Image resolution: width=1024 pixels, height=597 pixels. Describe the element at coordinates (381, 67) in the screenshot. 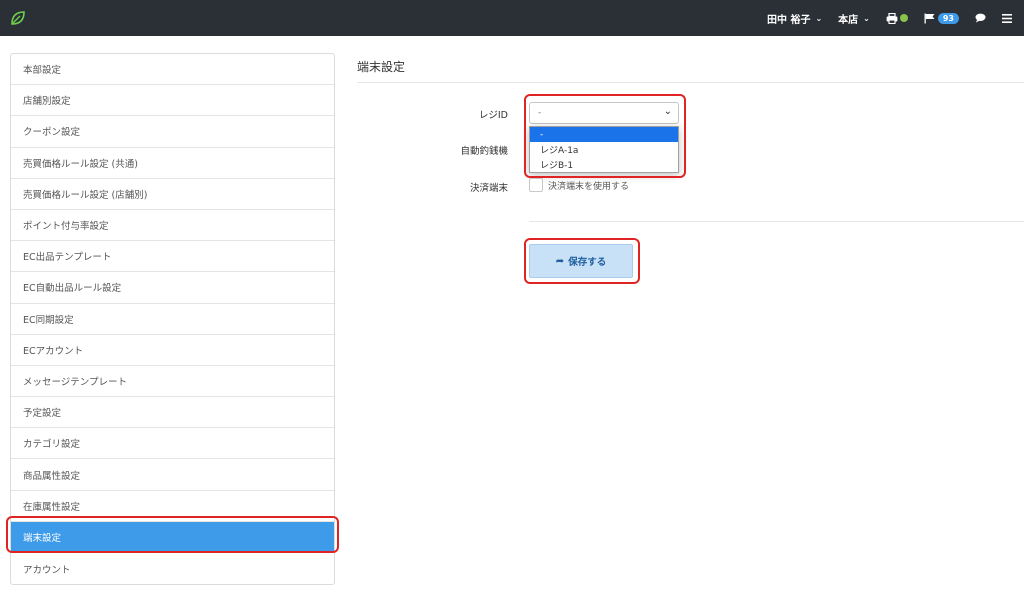

I see `page-title: 端末設定` at that location.